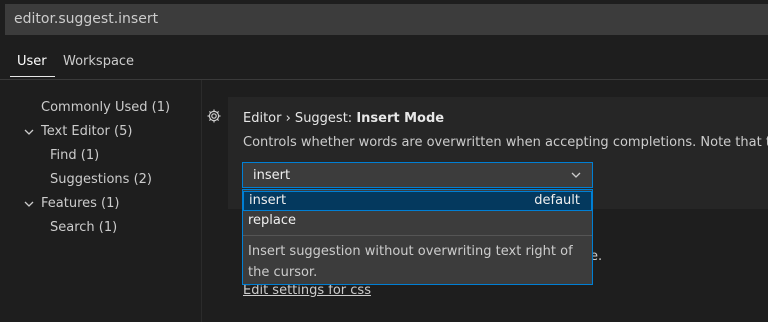 The width and height of the screenshot is (768, 322). Describe the element at coordinates (417, 175) in the screenshot. I see `insert-mode-select: insert` at that location.